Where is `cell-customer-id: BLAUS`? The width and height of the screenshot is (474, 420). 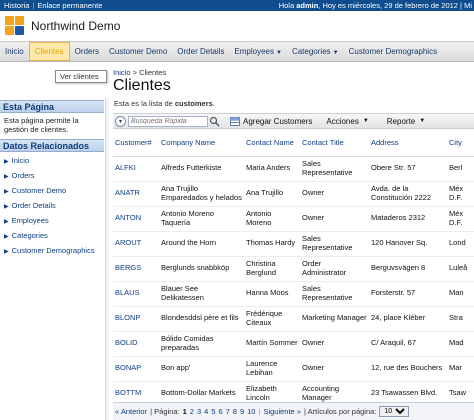 cell-customer-id: BLAUS is located at coordinates (136, 294).